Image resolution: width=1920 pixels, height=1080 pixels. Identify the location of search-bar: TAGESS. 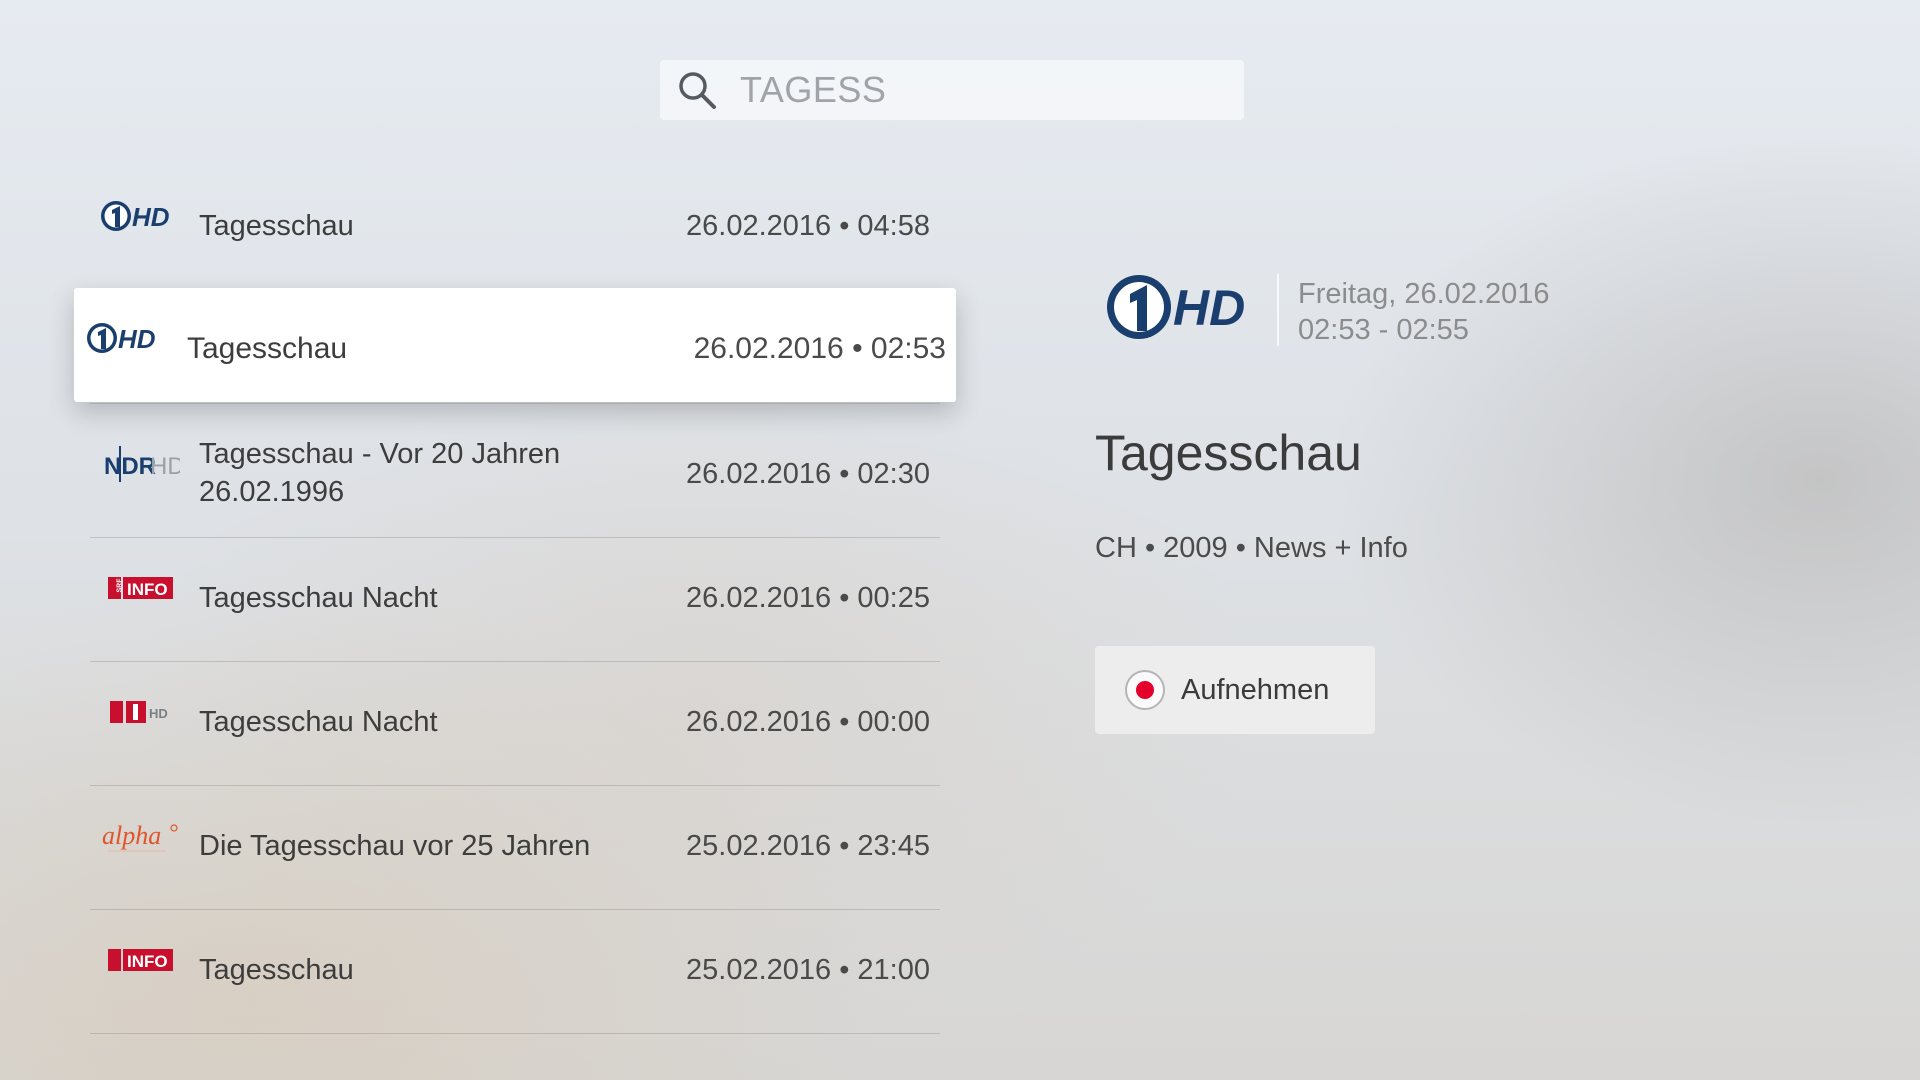
(952, 90).